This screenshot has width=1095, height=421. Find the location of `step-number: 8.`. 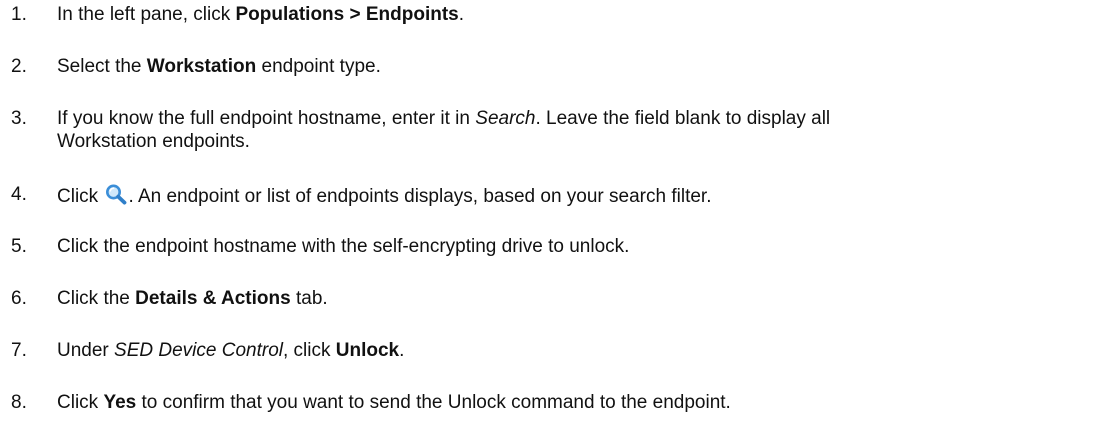

step-number: 8. is located at coordinates (19, 402).